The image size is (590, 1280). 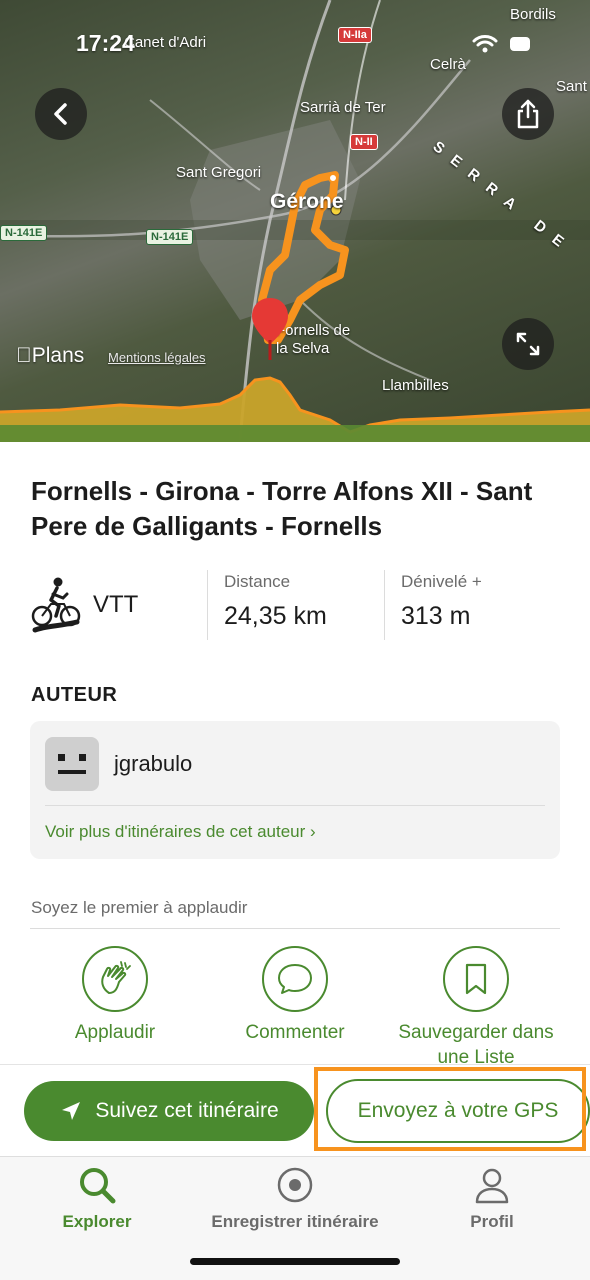 I want to click on comment-circle, so click(x=295, y=979).